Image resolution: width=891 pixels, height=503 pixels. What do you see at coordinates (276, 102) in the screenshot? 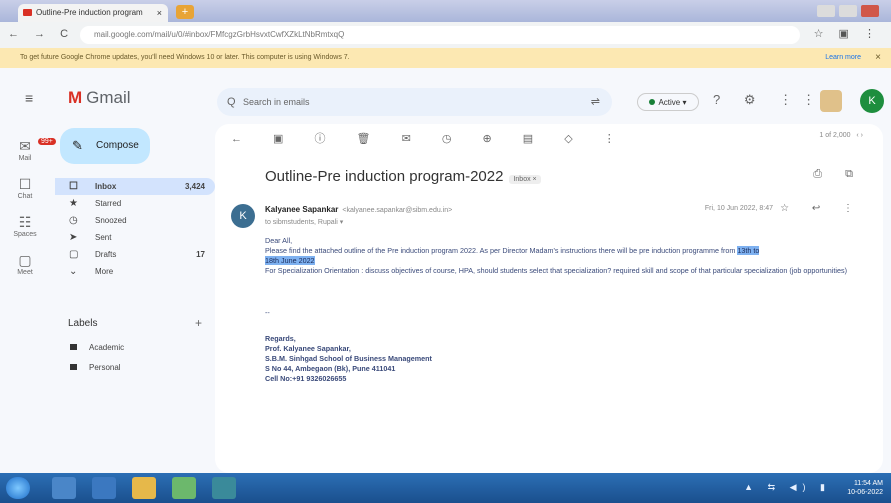
I see `search-placeholder: Search in emails` at bounding box center [276, 102].